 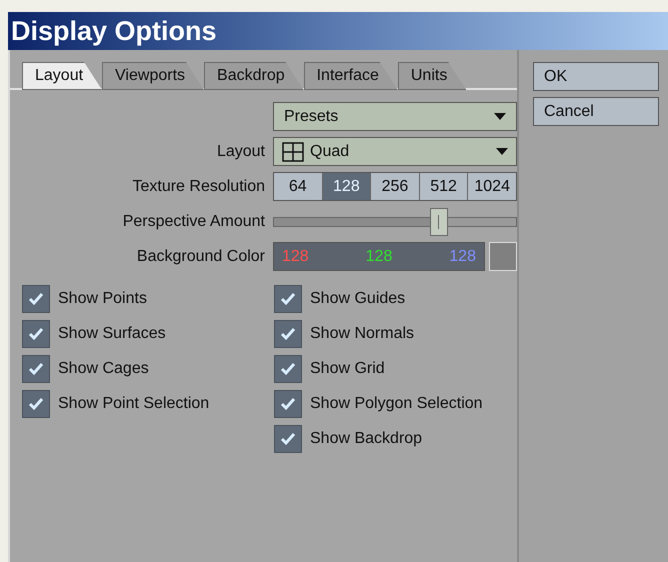 I want to click on layout-label: Layout, so click(x=241, y=152).